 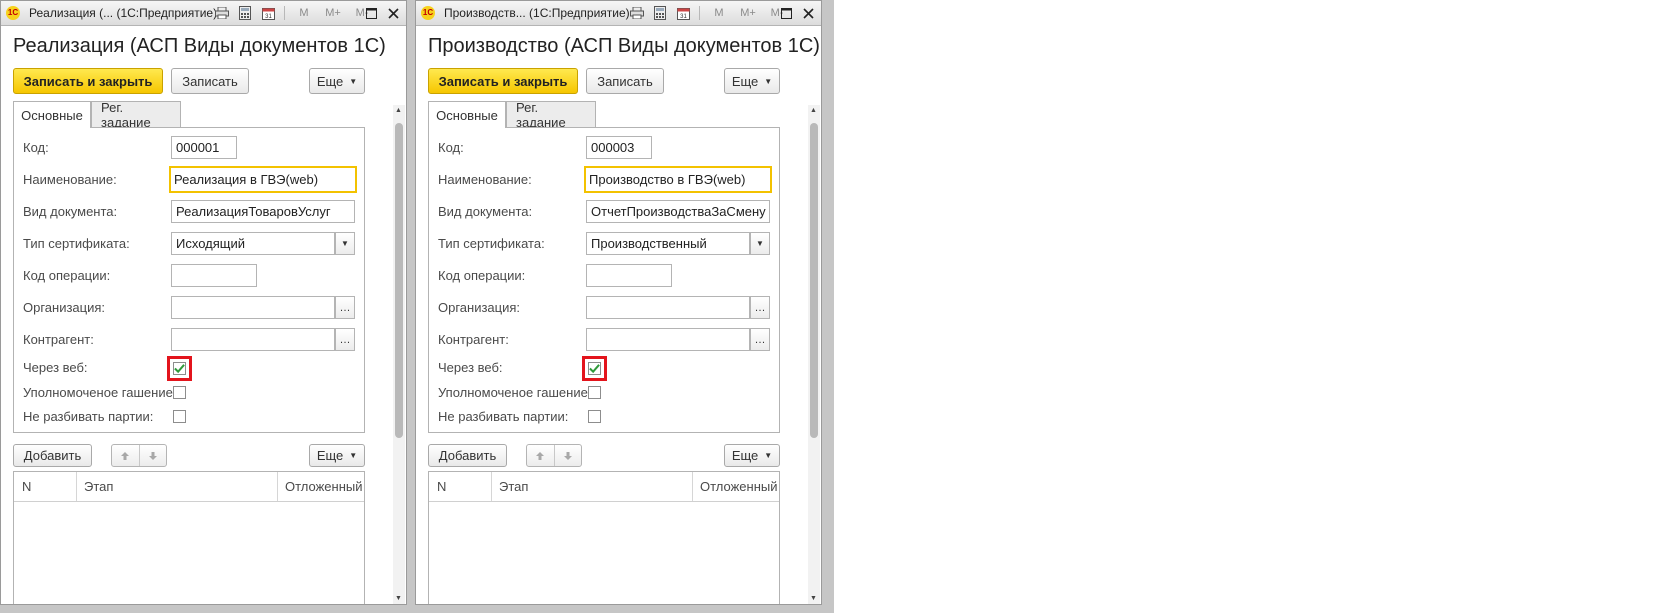 What do you see at coordinates (88, 416) in the screenshot?
I see `no-split-batches-label: Не разбивать партии:` at bounding box center [88, 416].